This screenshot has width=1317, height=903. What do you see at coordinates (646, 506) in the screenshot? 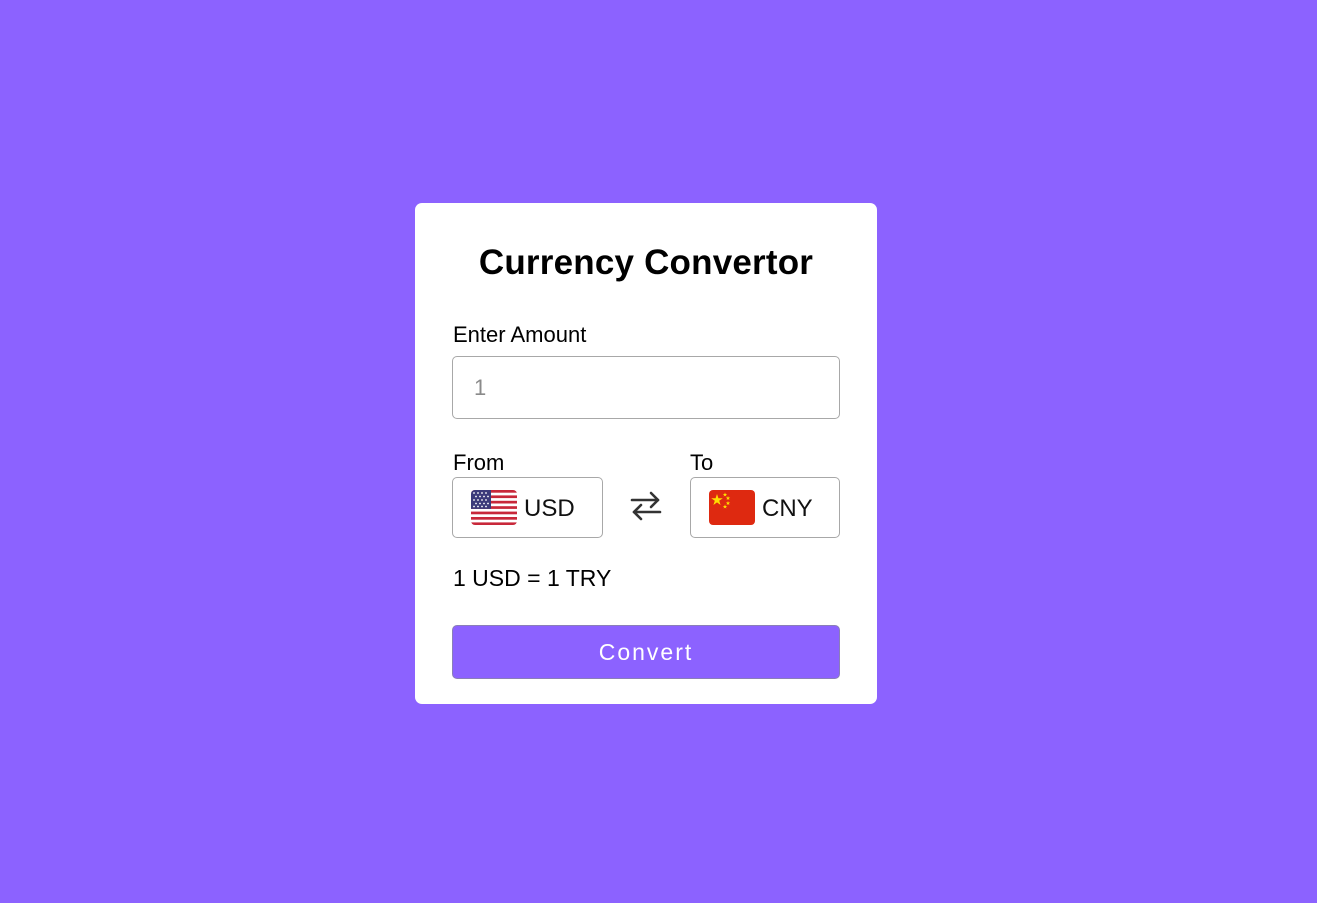
I see `swap-arrows-icon` at bounding box center [646, 506].